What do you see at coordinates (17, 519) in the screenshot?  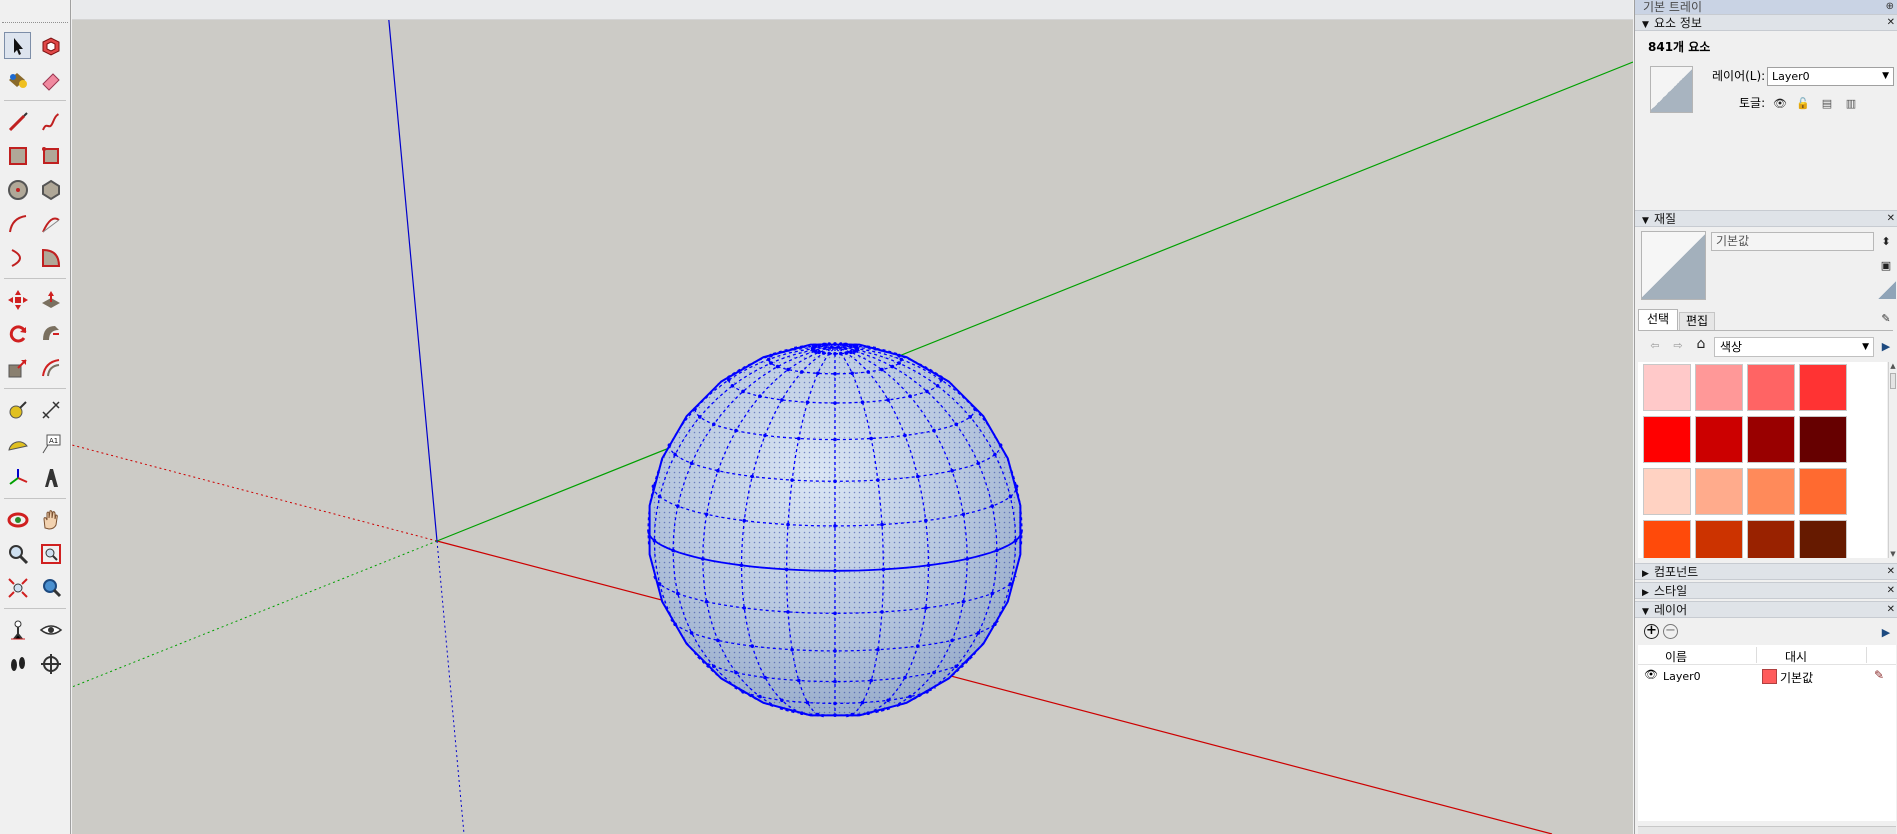 I see `orbit-tool-icon` at bounding box center [17, 519].